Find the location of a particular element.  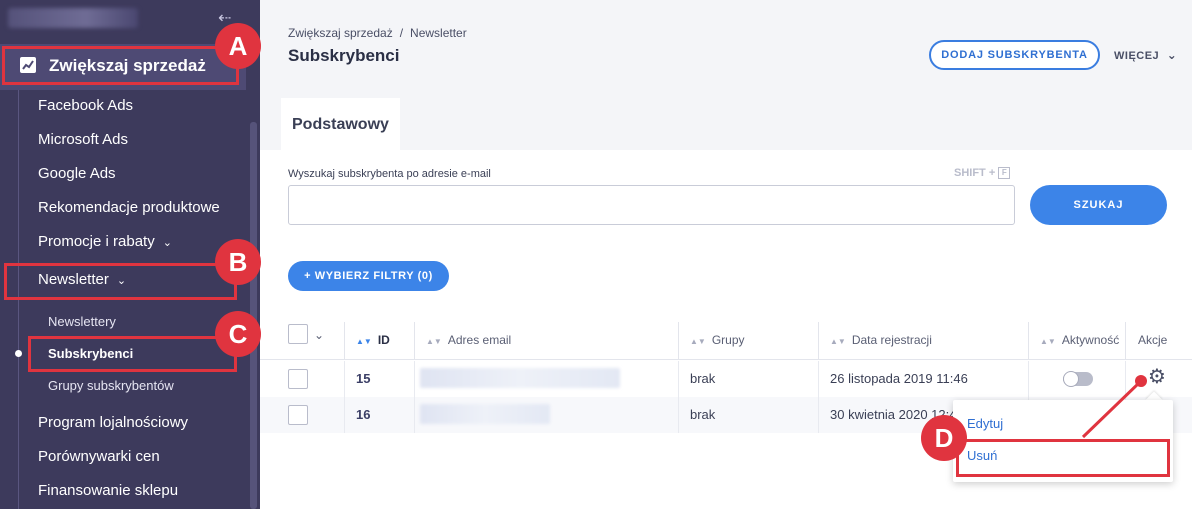

annotation-marker-b: B is located at coordinates (238, 262).